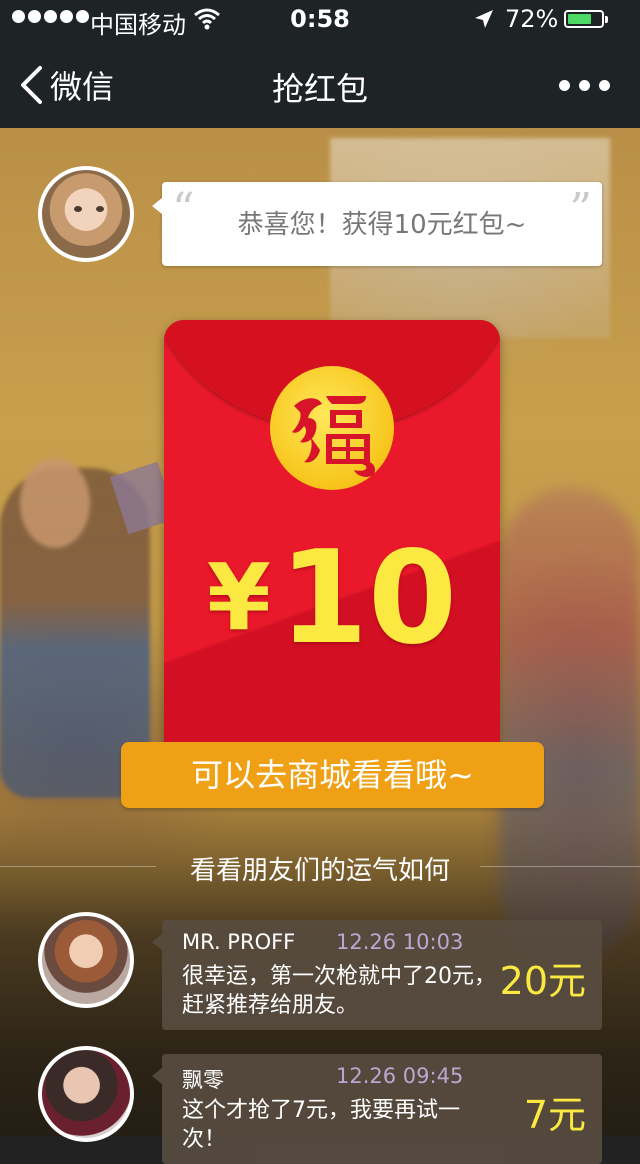  Describe the element at coordinates (542, 981) in the screenshot. I see `friend-amount: 20元` at that location.